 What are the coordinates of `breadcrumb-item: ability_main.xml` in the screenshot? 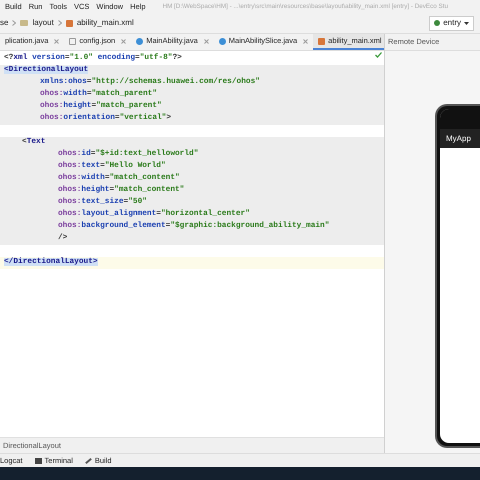 It's located at (105, 23).